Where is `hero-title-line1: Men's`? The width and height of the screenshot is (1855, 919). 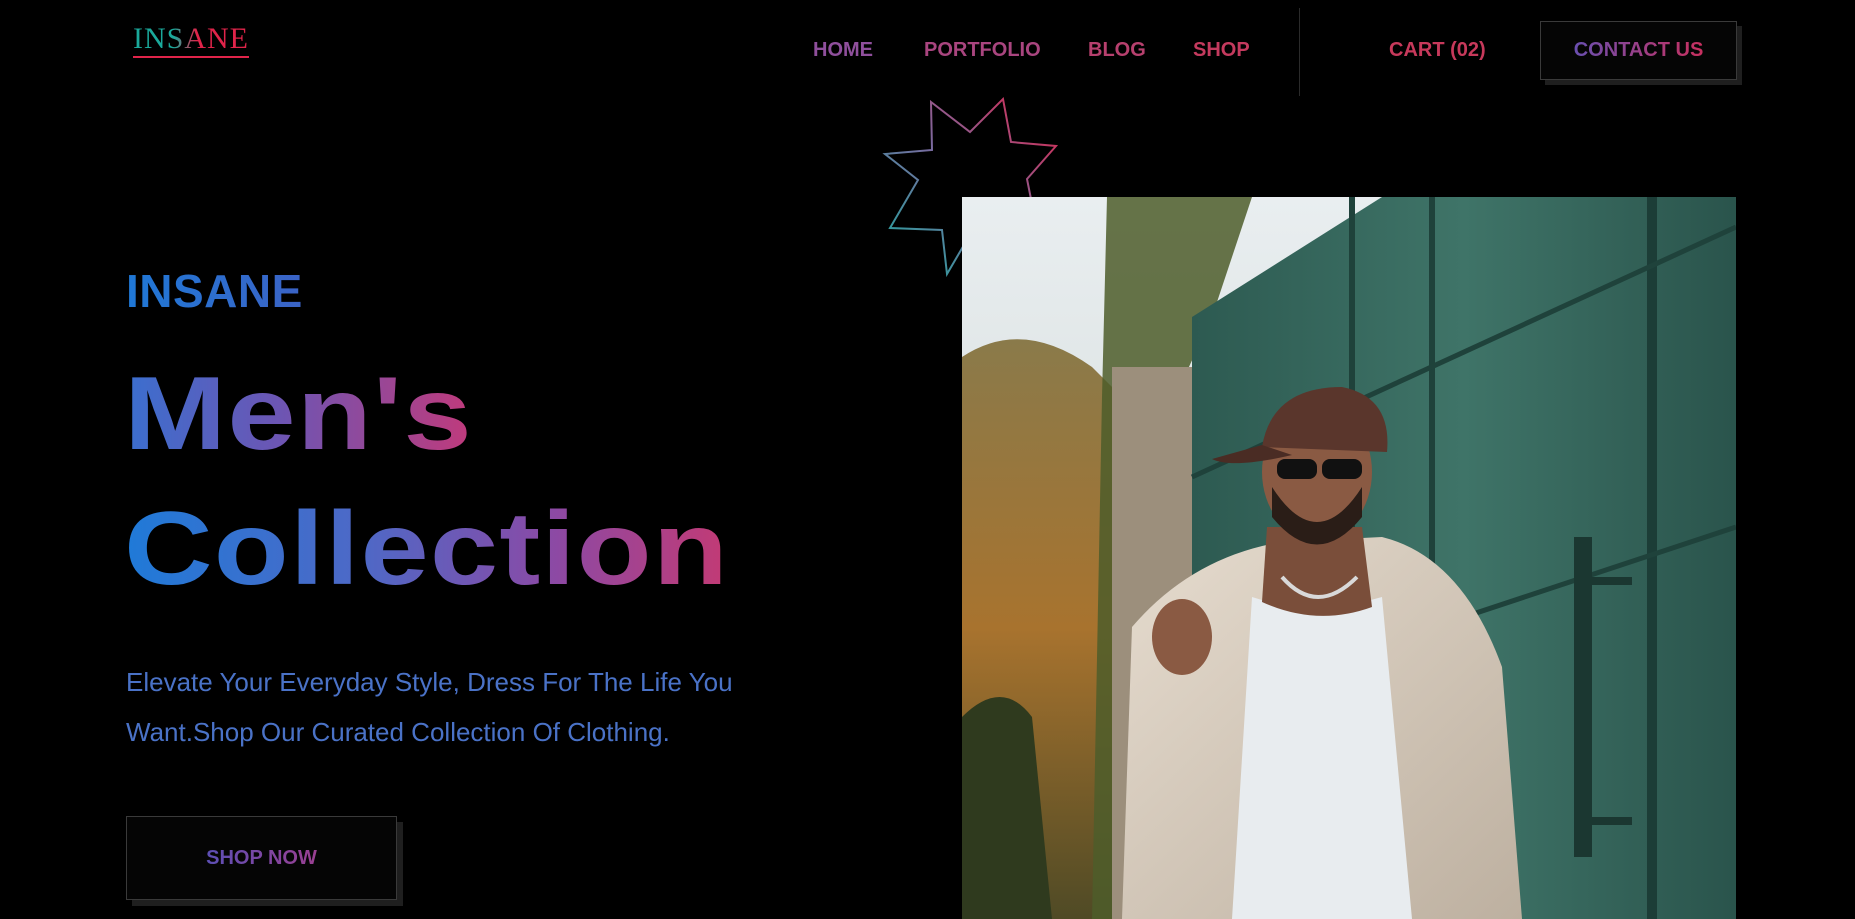
hero-title-line1: Men's is located at coordinates (298, 414).